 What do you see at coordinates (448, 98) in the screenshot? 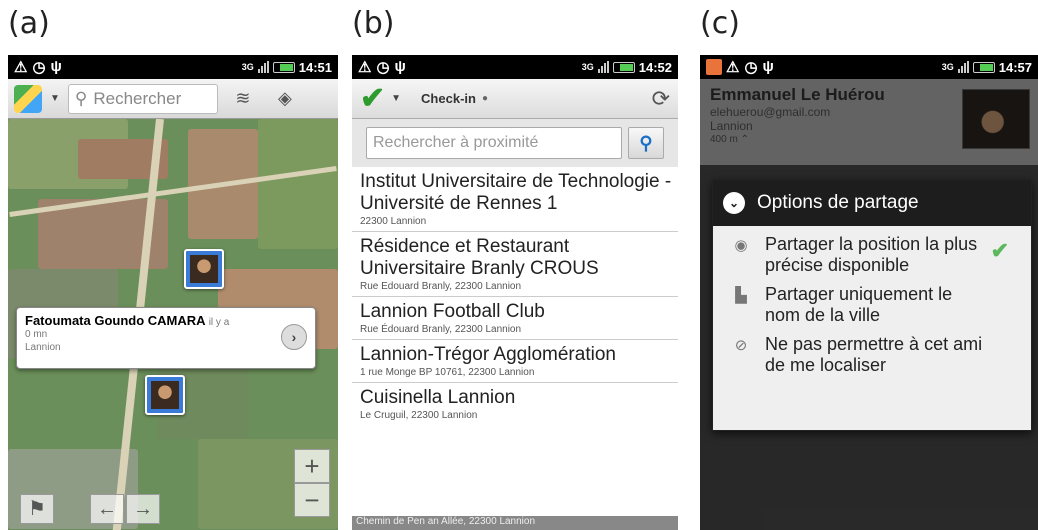
I see `checkin-title: Check-in` at bounding box center [448, 98].